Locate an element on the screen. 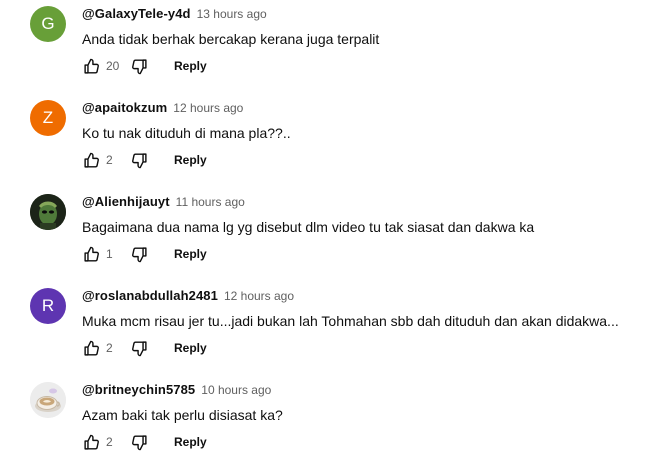  avatar-letter: Z is located at coordinates (48, 117).